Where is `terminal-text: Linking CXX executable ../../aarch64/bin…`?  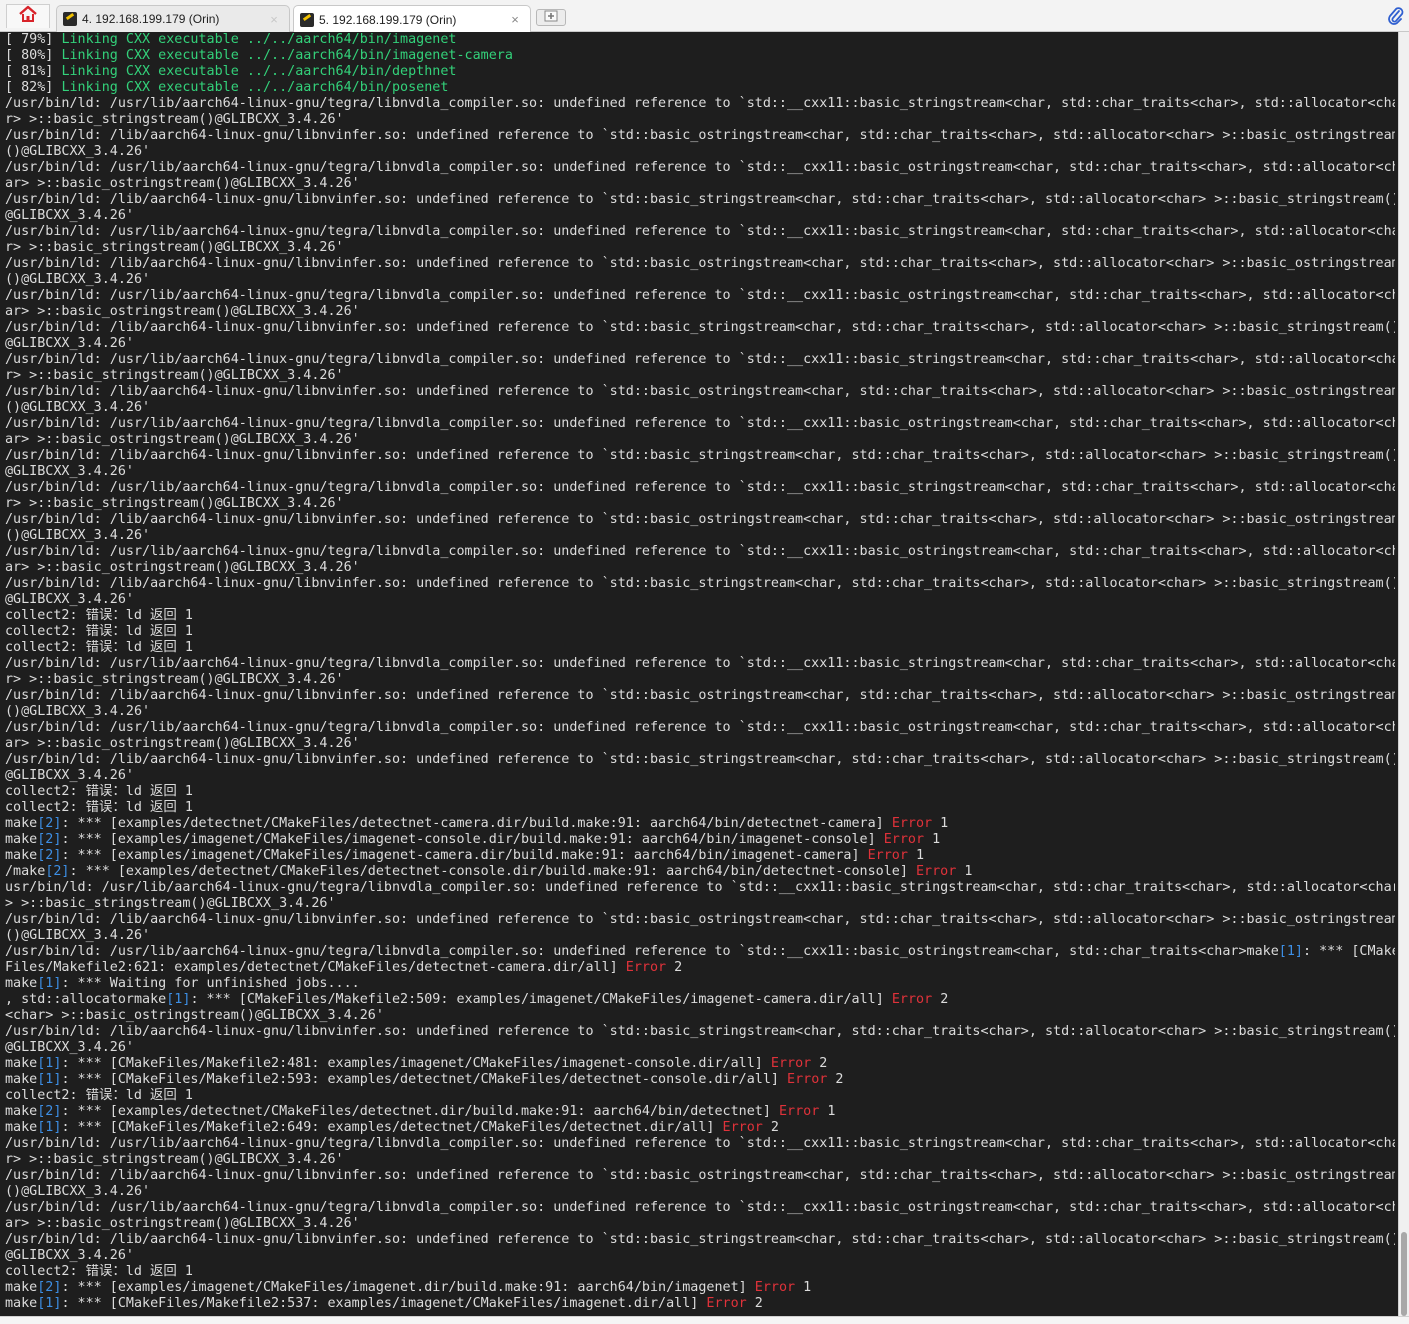
terminal-text: Linking CXX executable ../../aarch64/bin… is located at coordinates (287, 55).